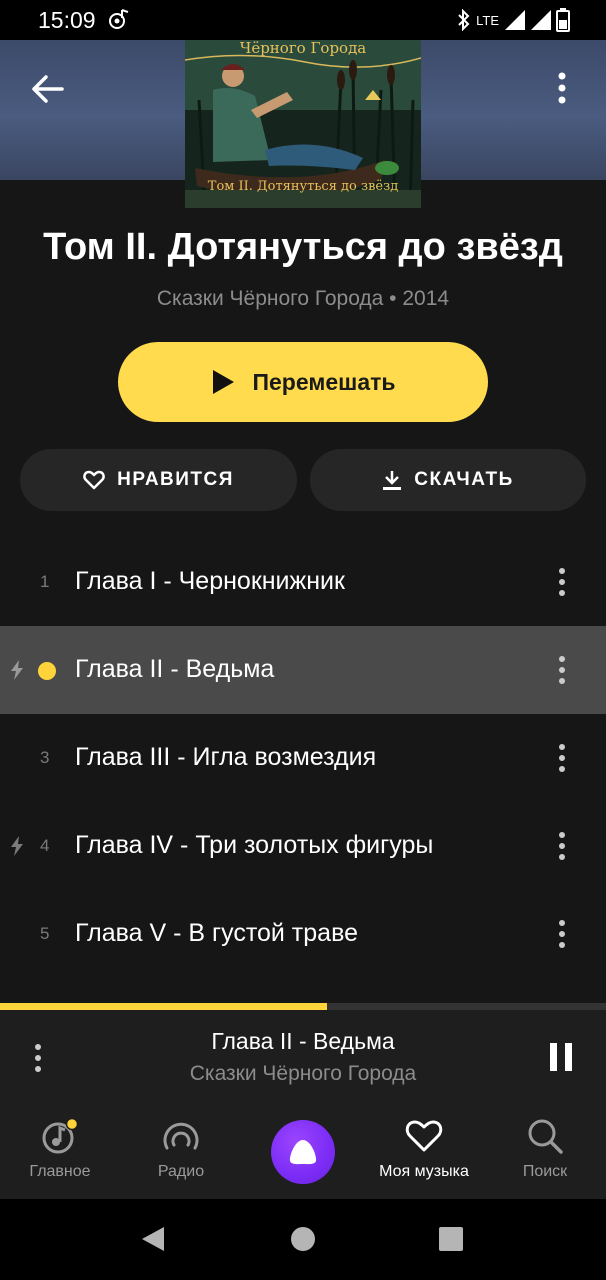 Image resolution: width=606 pixels, height=1280 pixels. I want to click on heart-outline-icon, so click(94, 480).